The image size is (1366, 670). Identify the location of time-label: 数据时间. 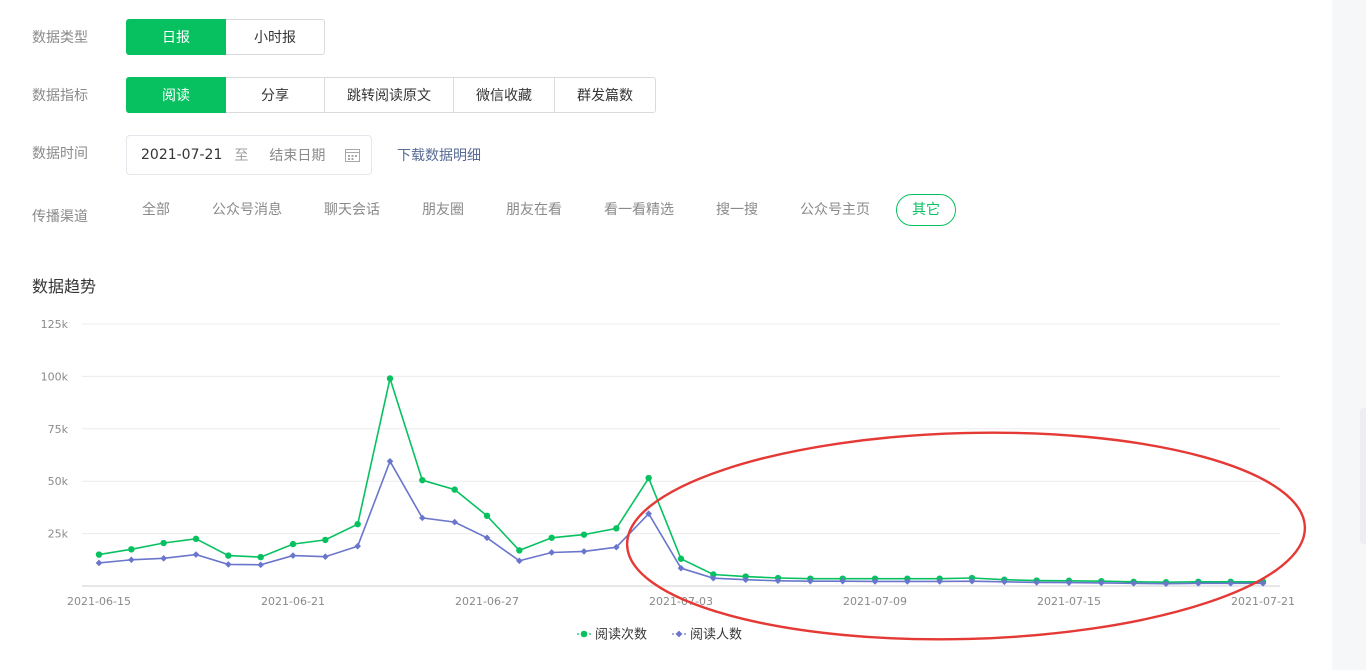
(60, 154).